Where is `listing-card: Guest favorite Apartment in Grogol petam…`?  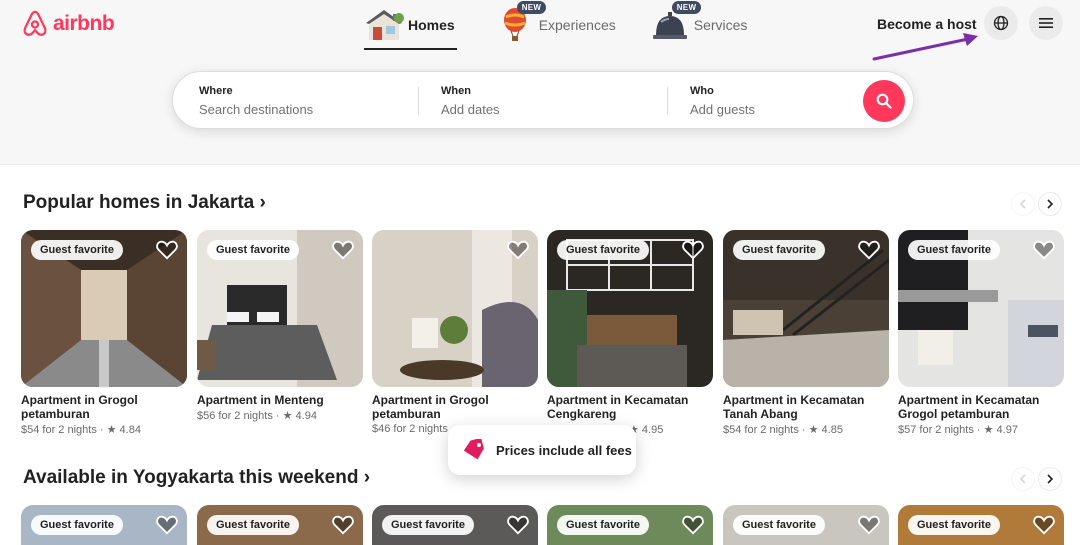
listing-card: Guest favorite Apartment in Grogol petam… is located at coordinates (104, 333).